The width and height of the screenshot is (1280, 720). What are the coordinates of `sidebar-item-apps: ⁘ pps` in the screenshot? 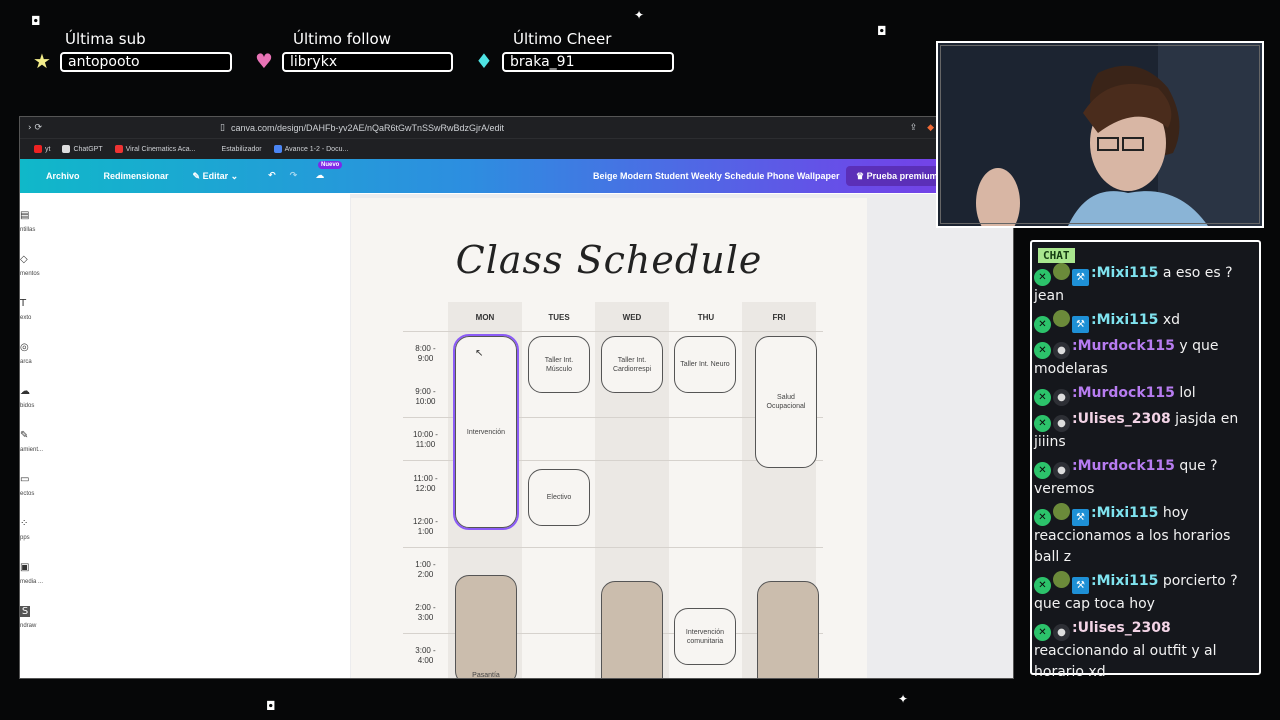 It's located at (35, 529).